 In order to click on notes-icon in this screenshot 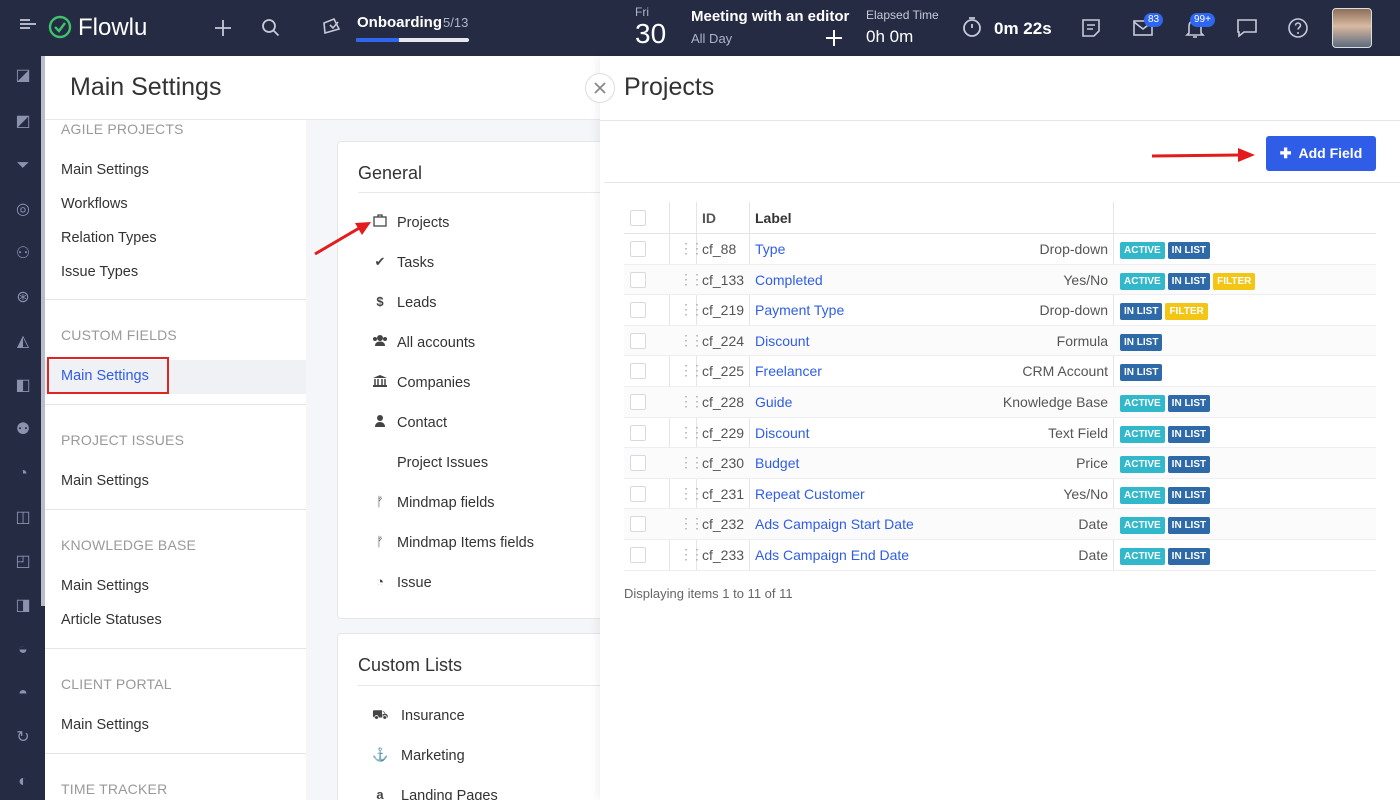, I will do `click(1091, 30)`.